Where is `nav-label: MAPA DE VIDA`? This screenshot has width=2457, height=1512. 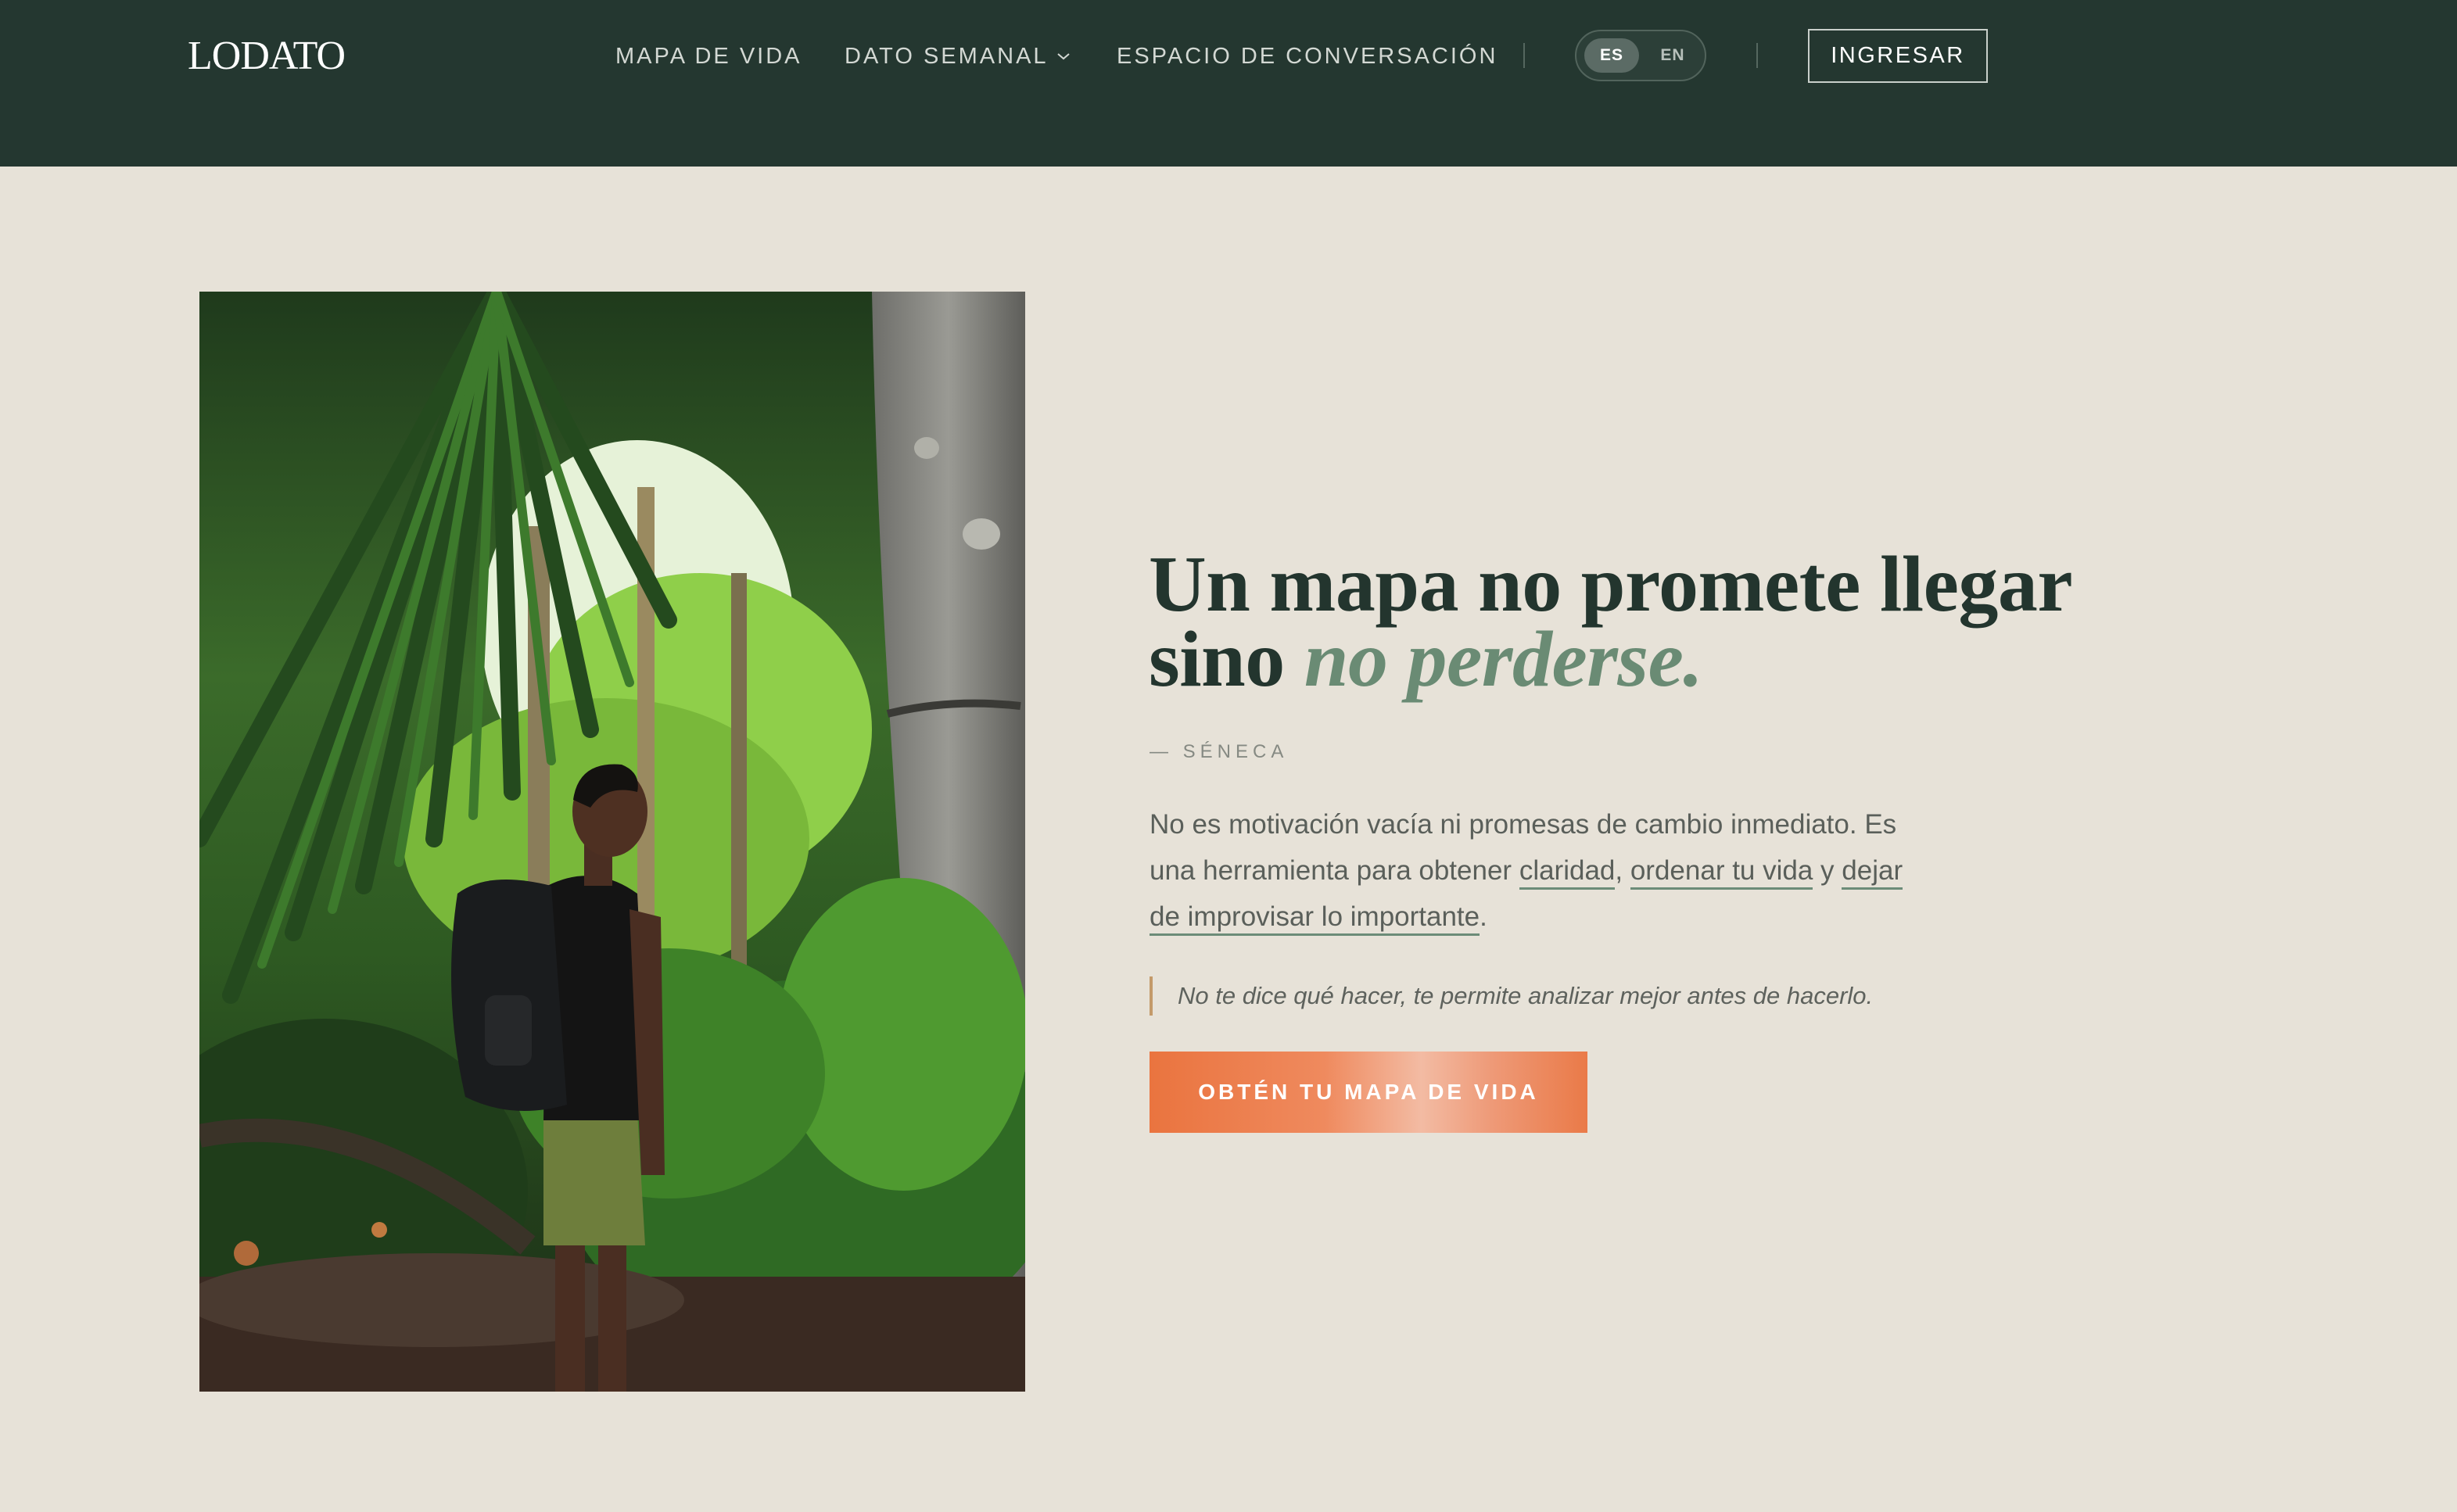 nav-label: MAPA DE VIDA is located at coordinates (708, 57).